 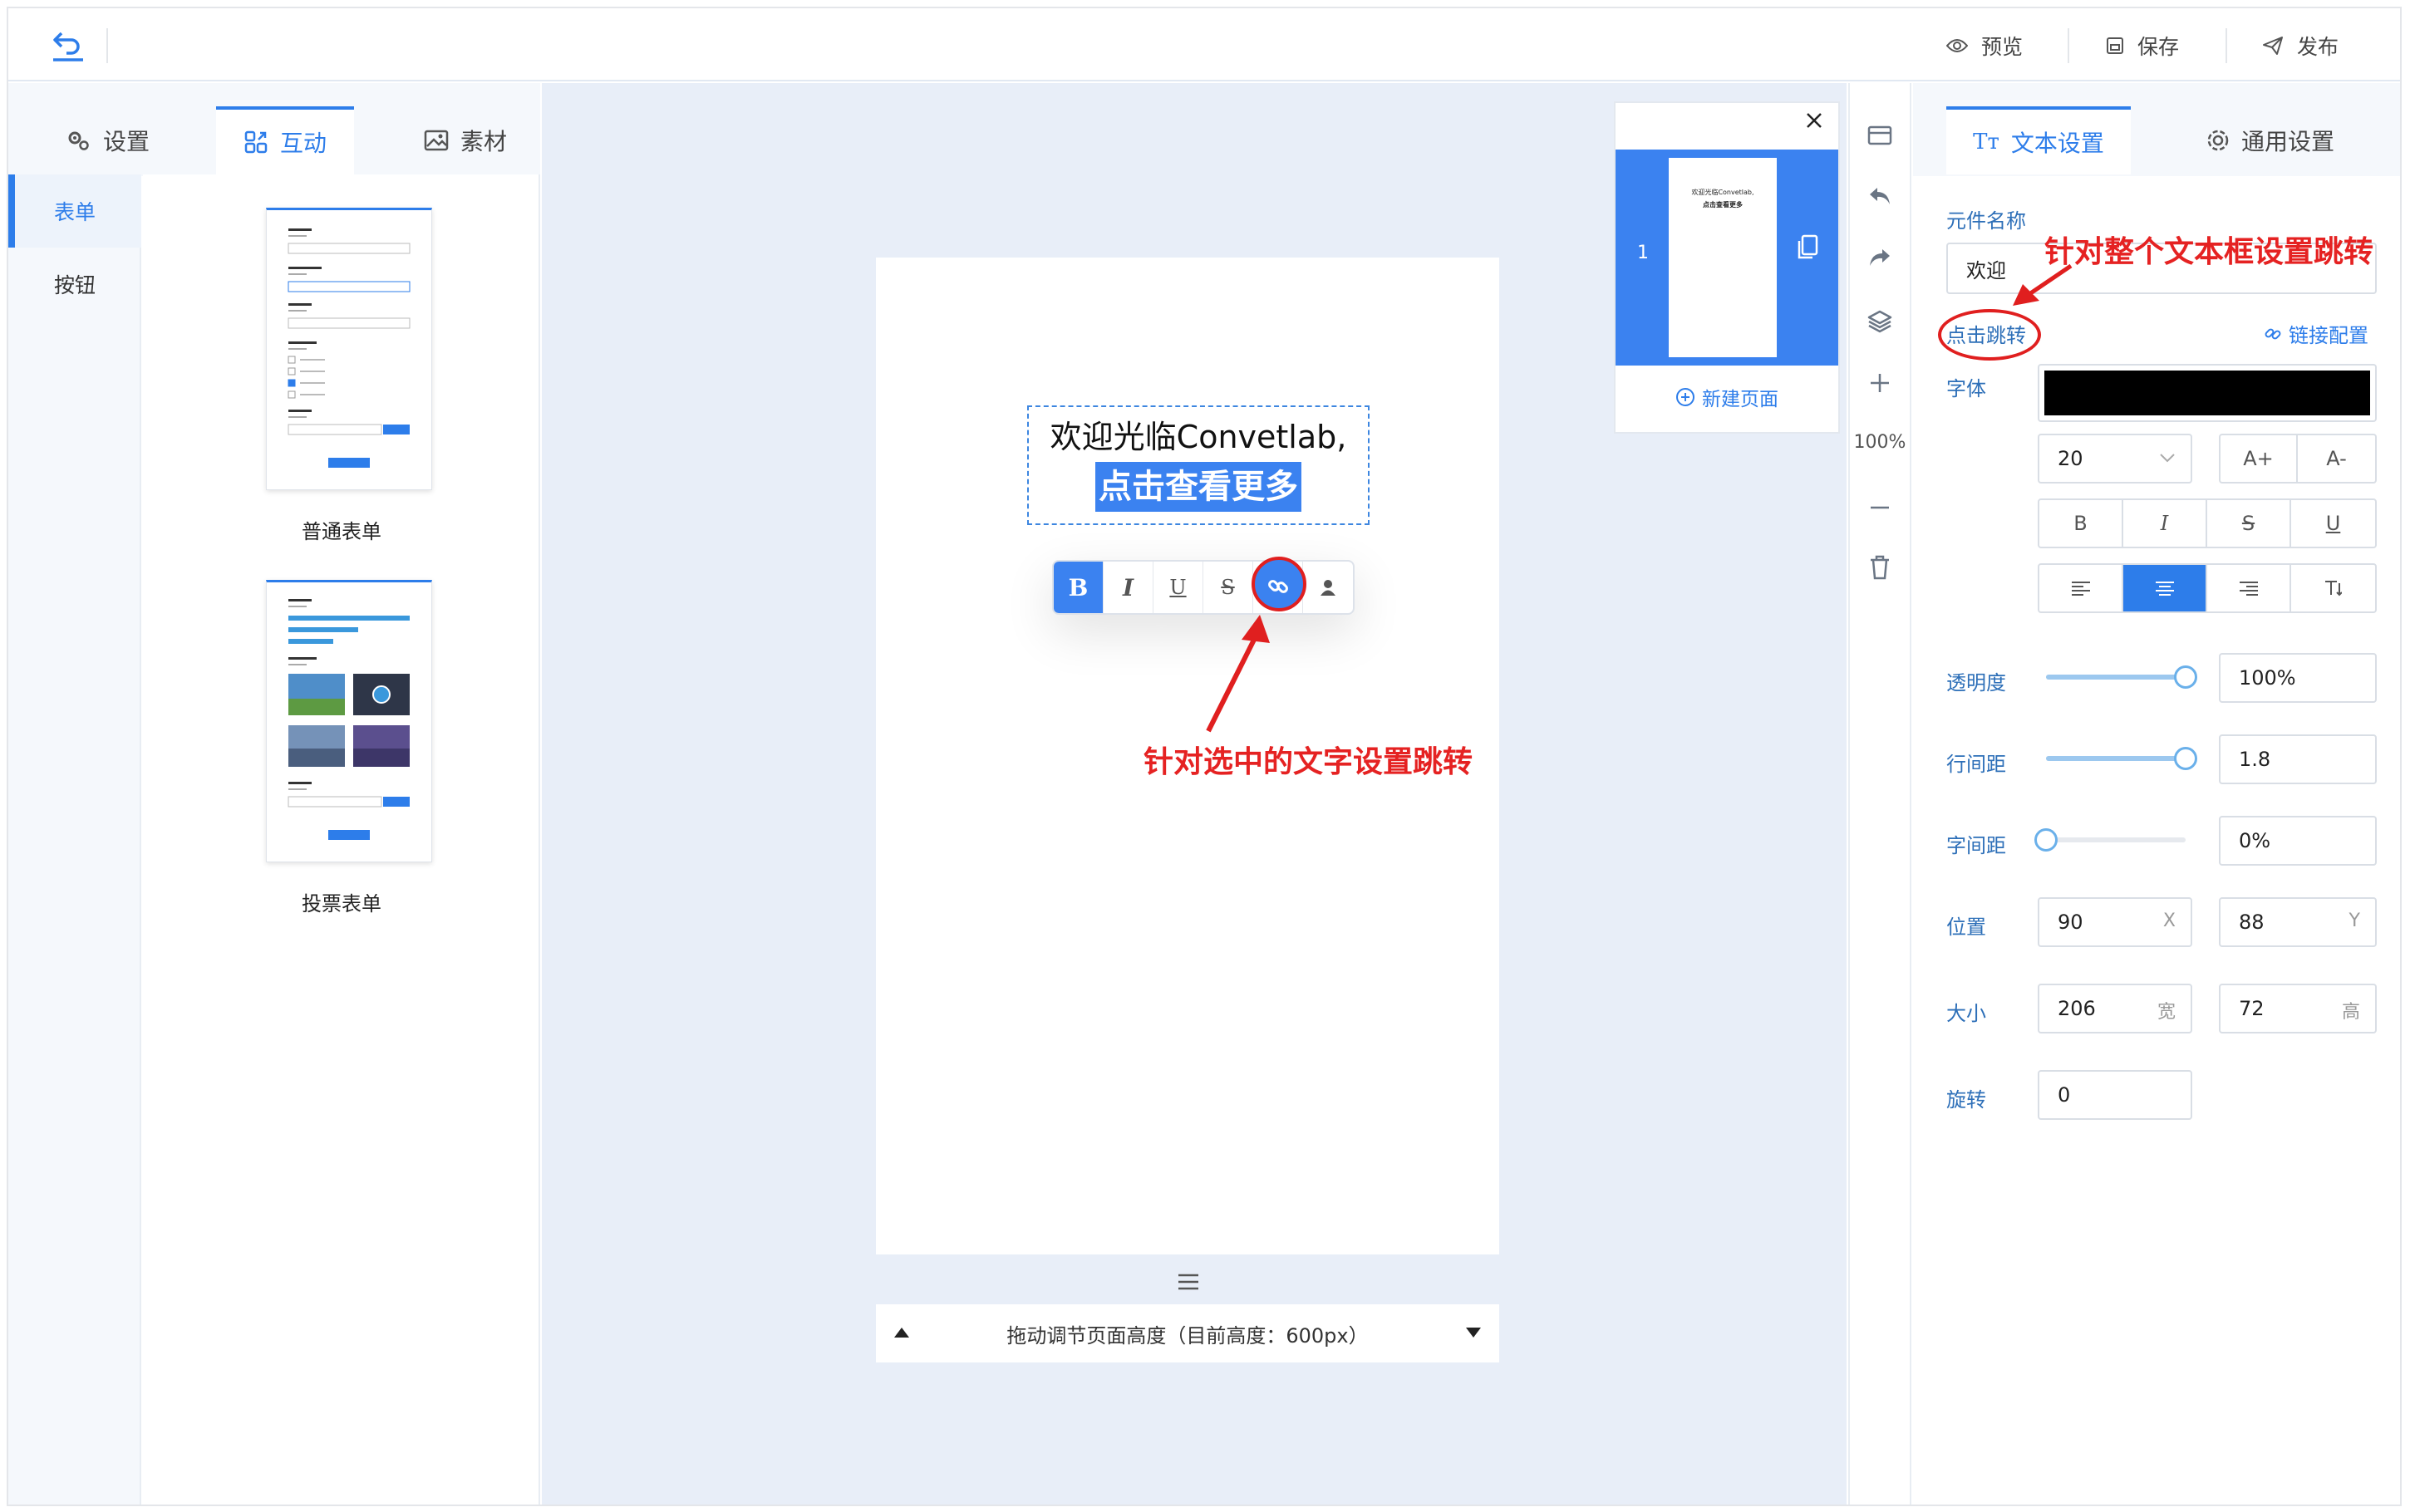 What do you see at coordinates (68, 45) in the screenshot?
I see `back-icon` at bounding box center [68, 45].